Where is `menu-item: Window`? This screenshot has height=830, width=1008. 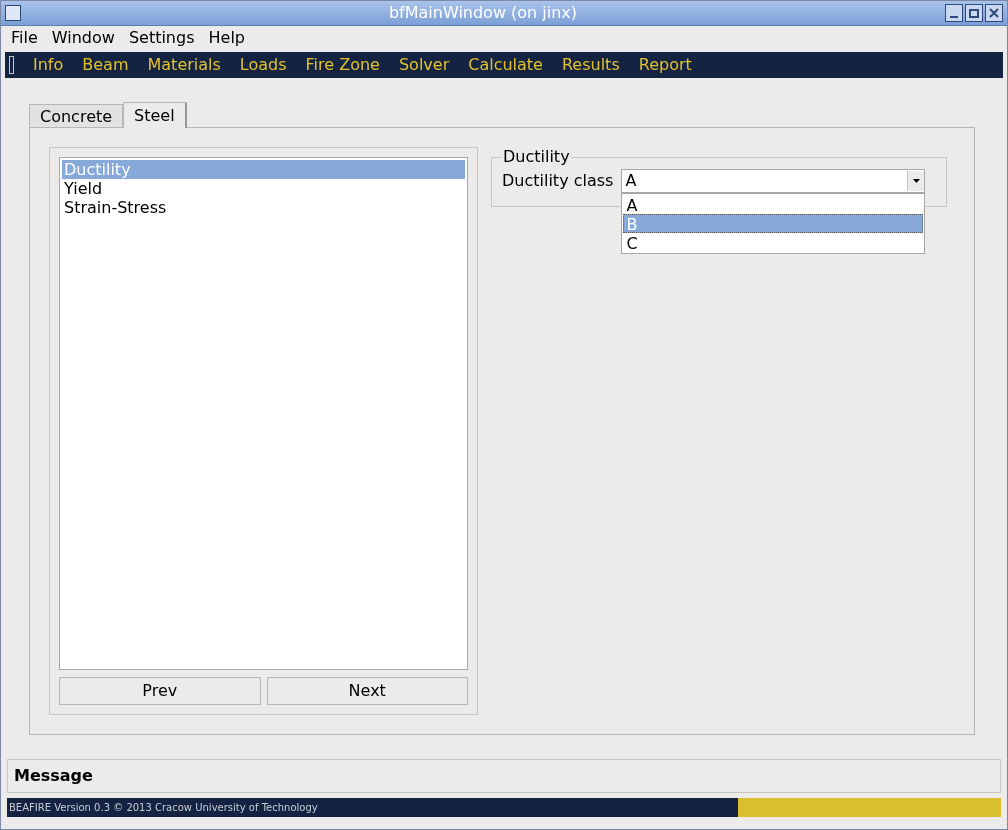 menu-item: Window is located at coordinates (83, 38).